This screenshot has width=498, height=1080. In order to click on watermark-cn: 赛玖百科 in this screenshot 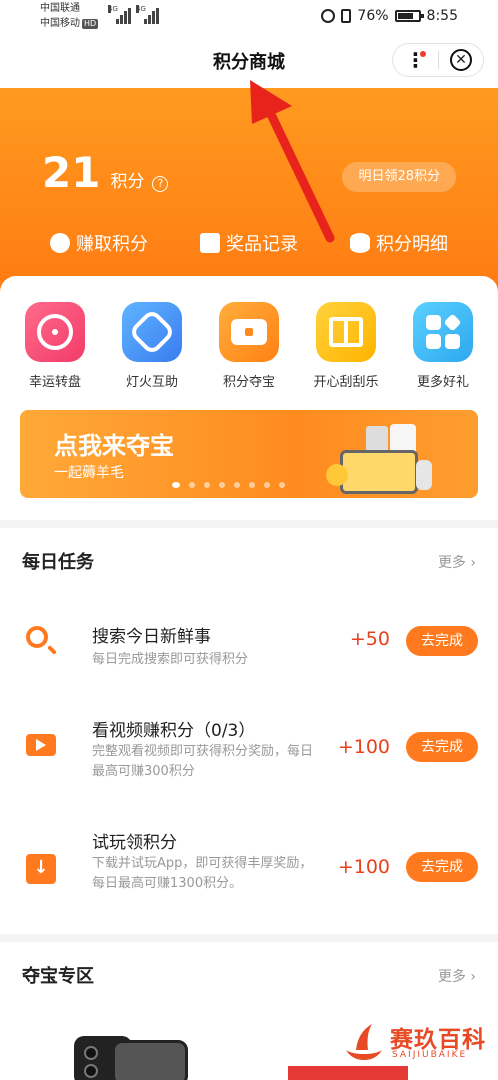, I will do `click(438, 1040)`.